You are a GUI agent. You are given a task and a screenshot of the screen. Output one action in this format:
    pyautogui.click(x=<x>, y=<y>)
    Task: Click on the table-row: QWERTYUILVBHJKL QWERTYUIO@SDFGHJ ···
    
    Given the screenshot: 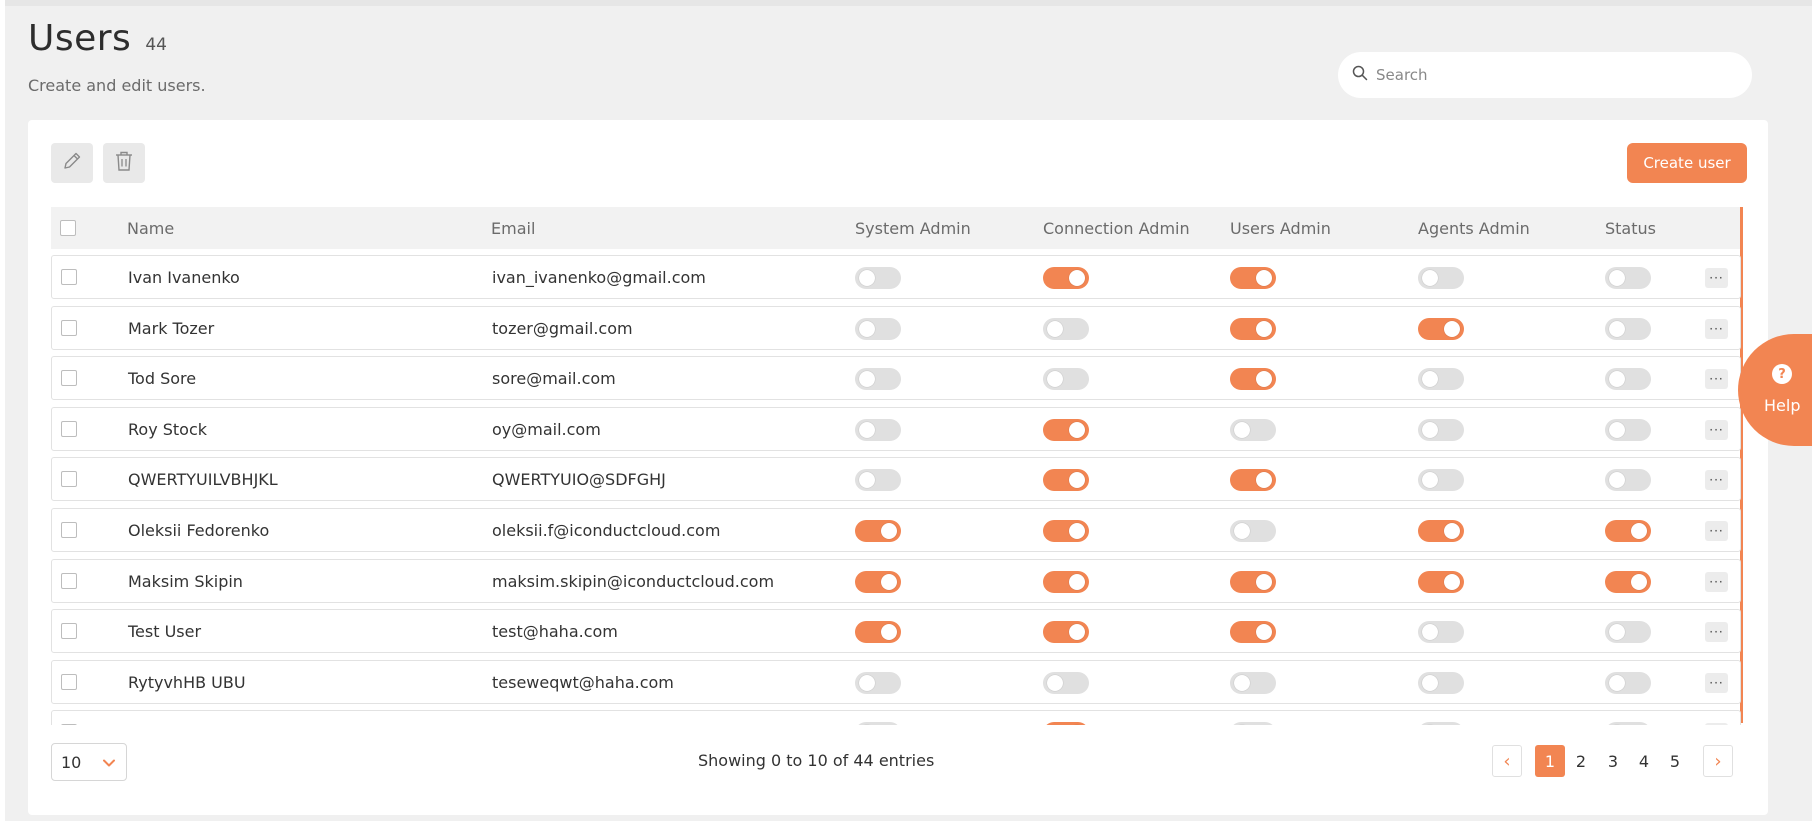 What is the action you would take?
    pyautogui.click(x=896, y=479)
    